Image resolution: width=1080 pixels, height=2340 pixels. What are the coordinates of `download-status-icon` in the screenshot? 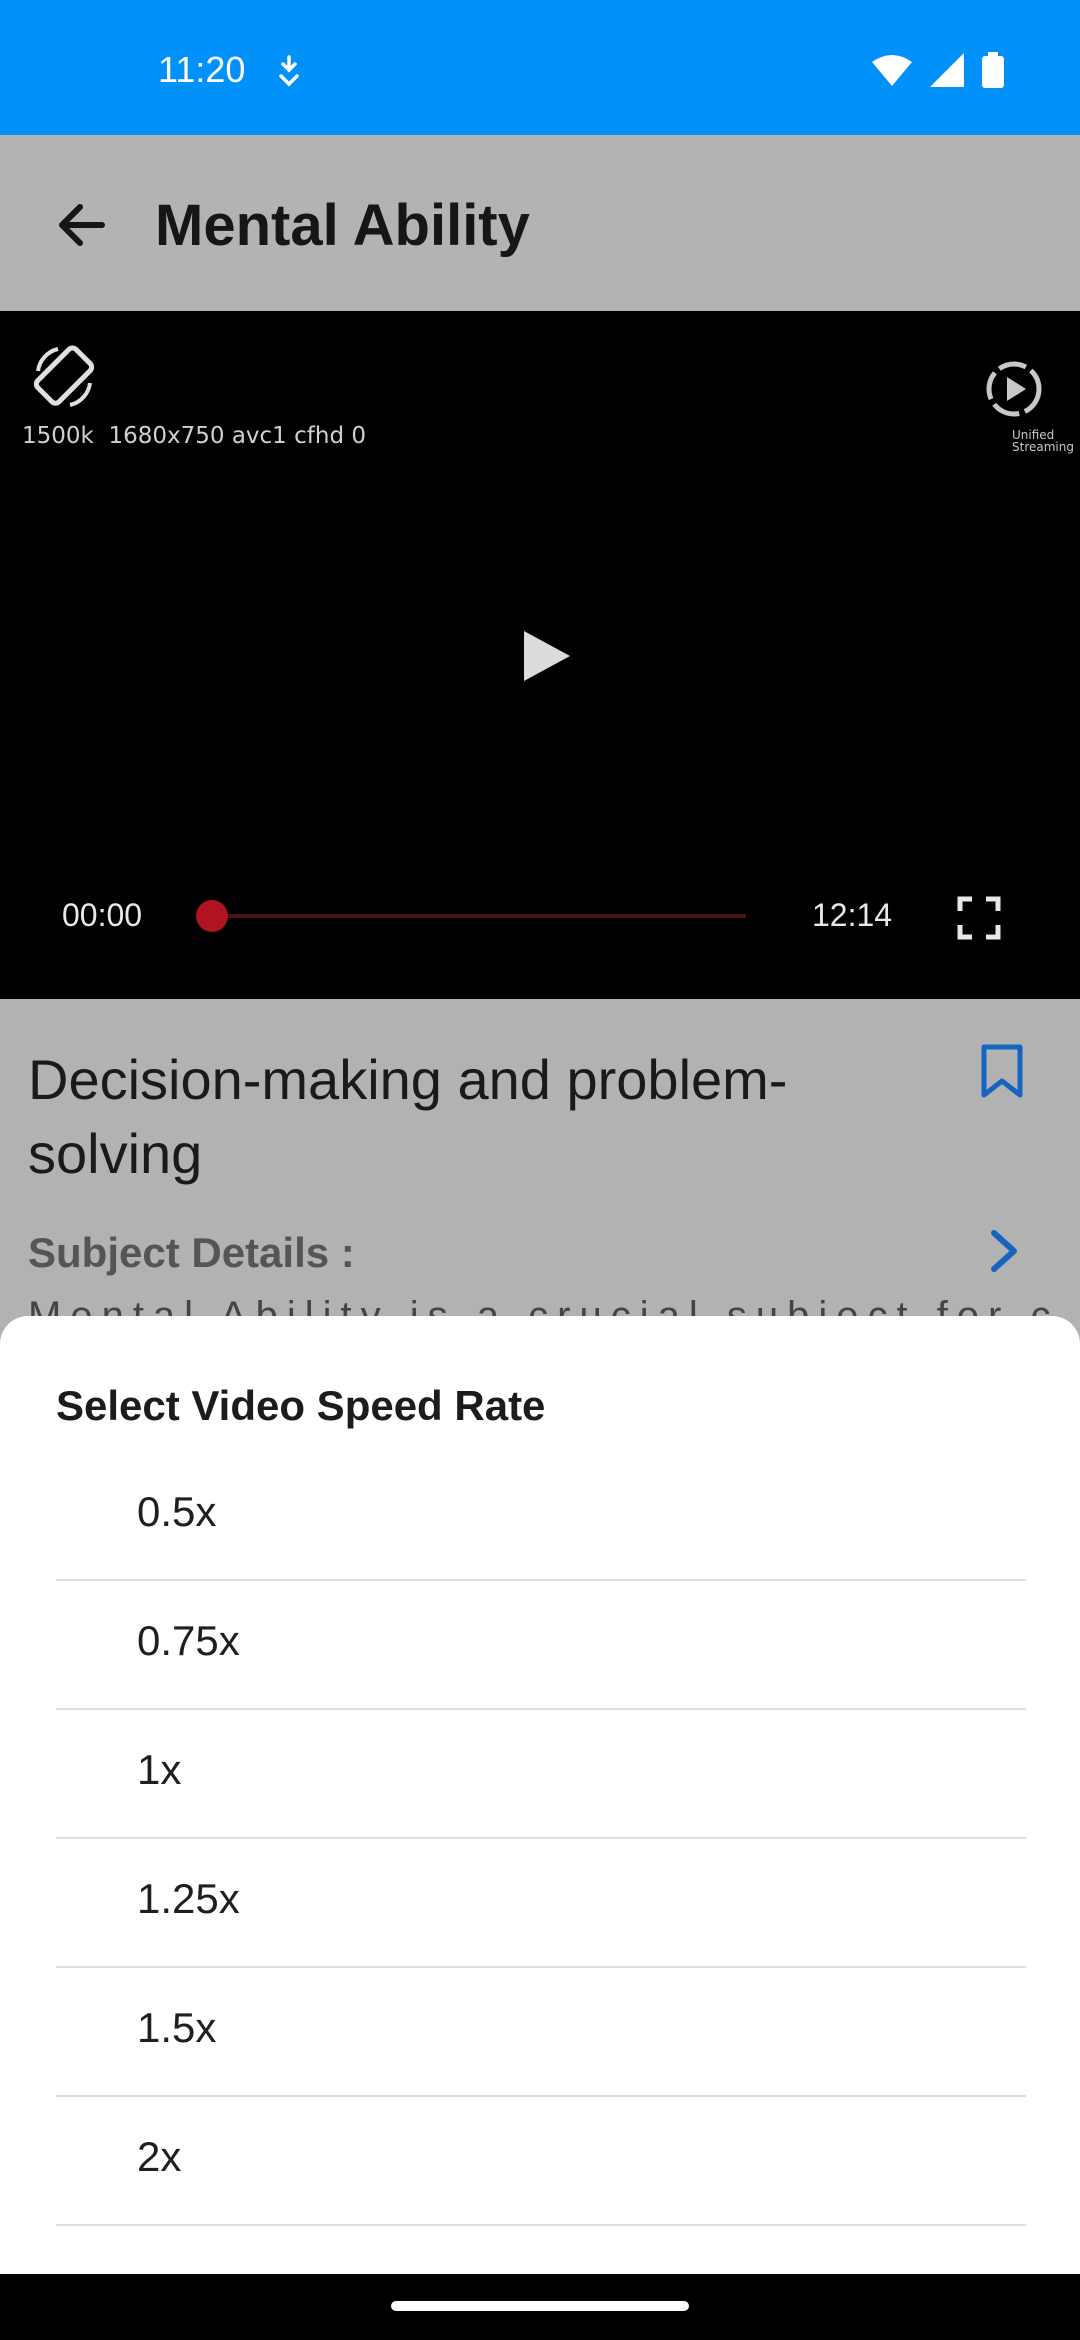 It's located at (289, 73).